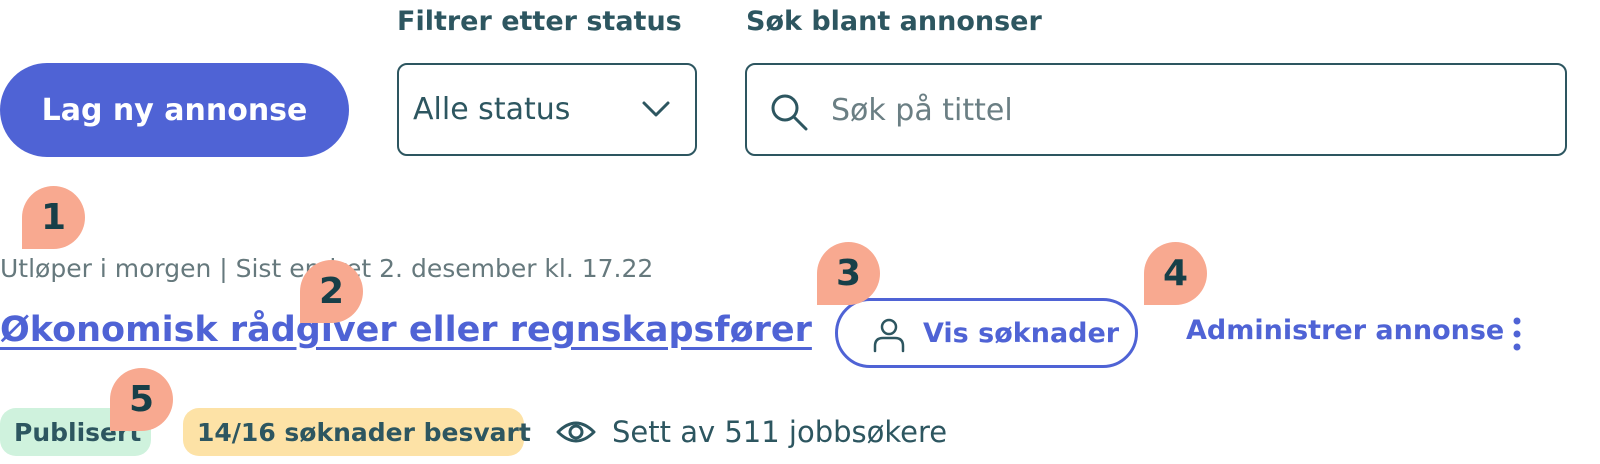 This screenshot has width=1600, height=464. I want to click on views-count-text: Sett av 511 jobbsøkere, so click(780, 432).